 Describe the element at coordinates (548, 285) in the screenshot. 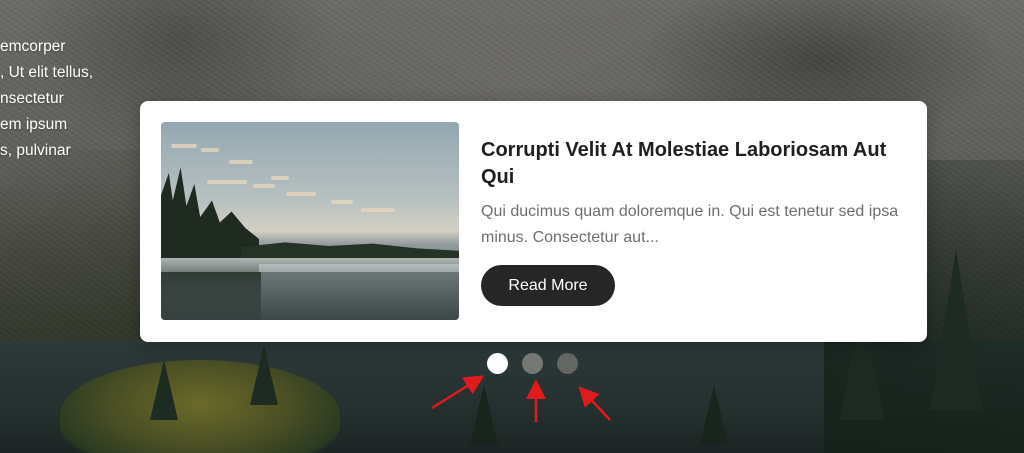

I see `read-more-button: Read More` at that location.